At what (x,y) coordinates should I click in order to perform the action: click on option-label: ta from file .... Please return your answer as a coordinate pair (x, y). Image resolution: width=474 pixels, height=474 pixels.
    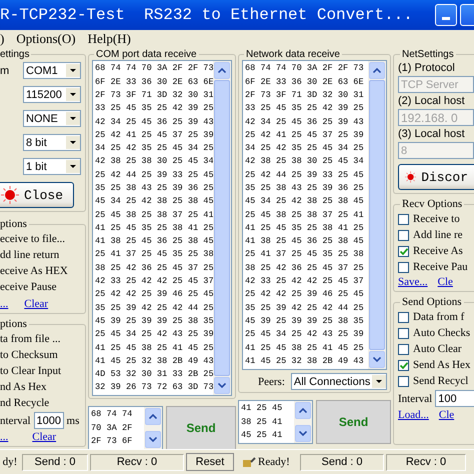
    Looking at the image, I should click on (40, 339).